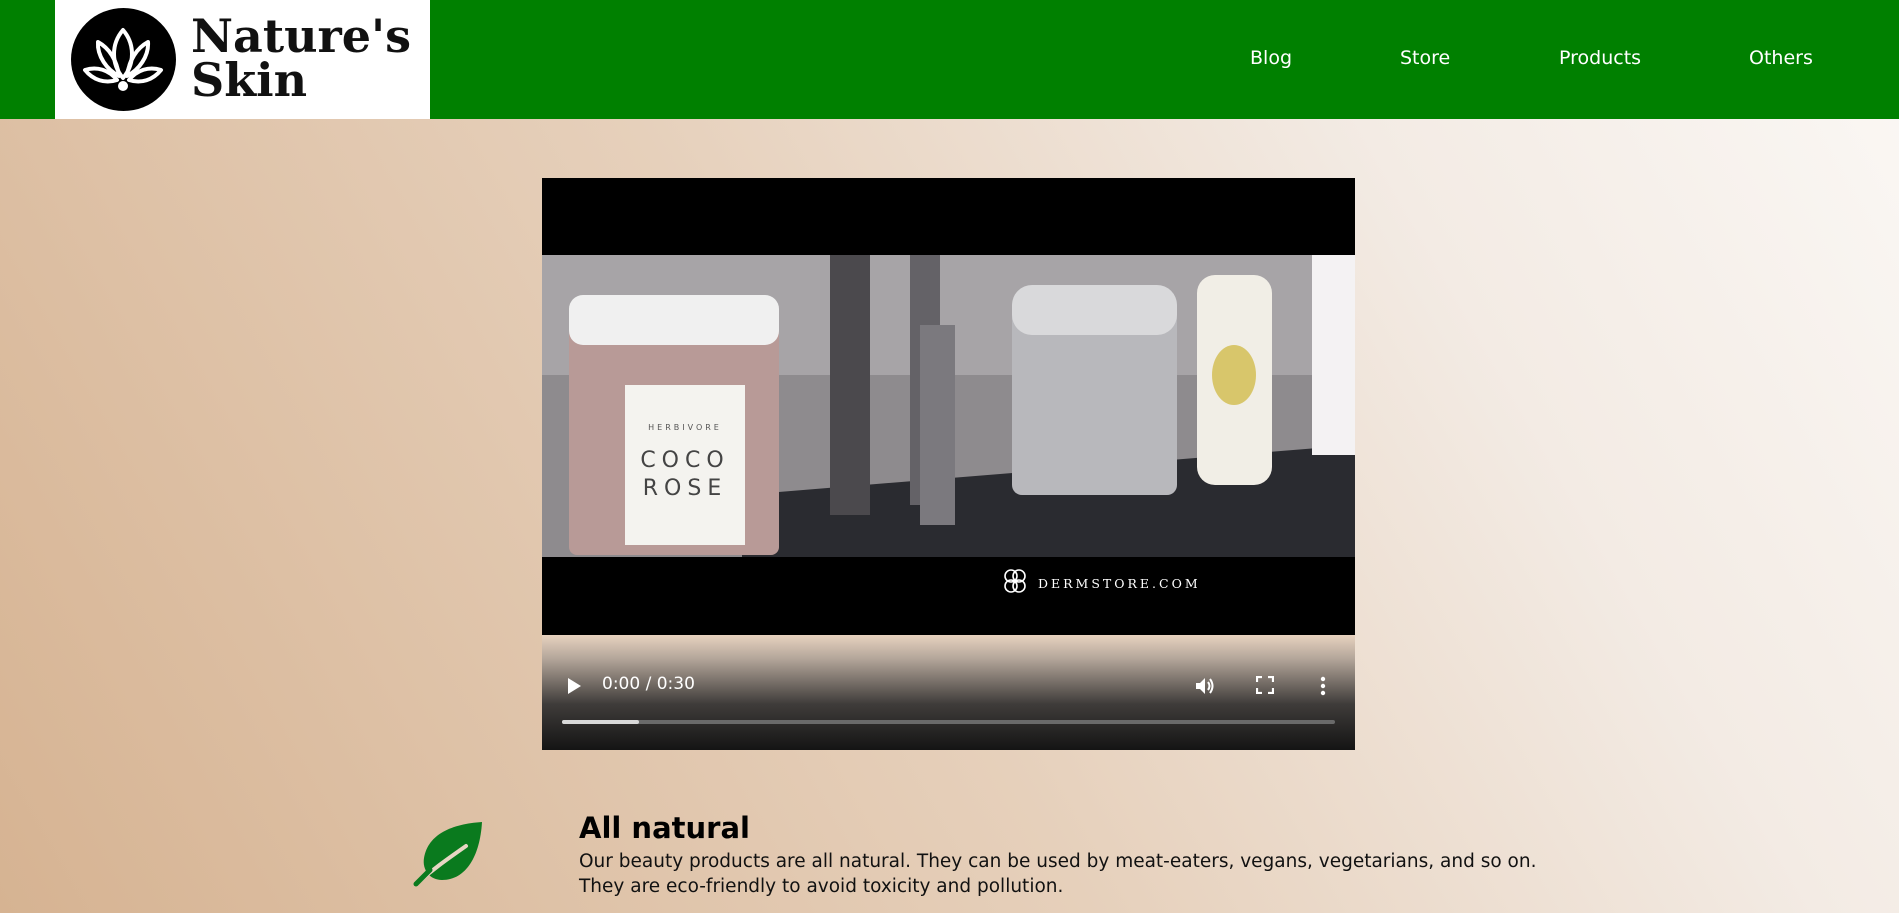 Image resolution: width=1899 pixels, height=913 pixels. I want to click on site-header: Nature's Skin Blog Store Products Others, so click(949, 59).